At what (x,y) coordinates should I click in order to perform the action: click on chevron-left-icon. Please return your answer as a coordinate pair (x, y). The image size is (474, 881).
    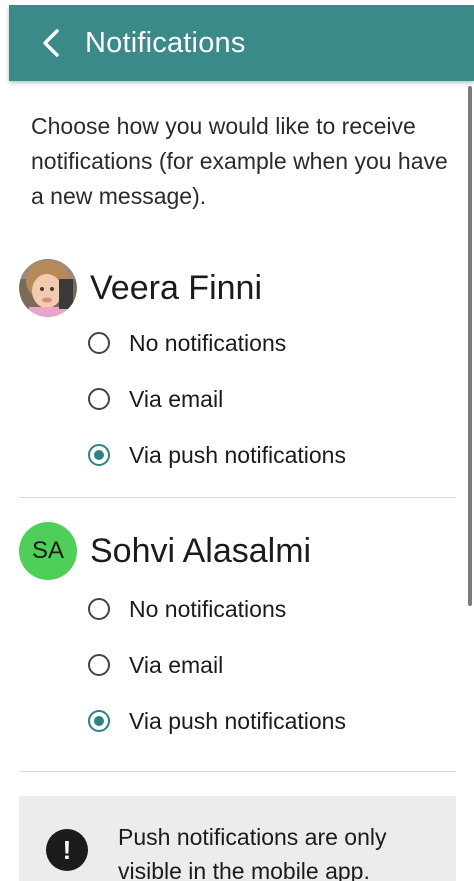
    Looking at the image, I should click on (51, 43).